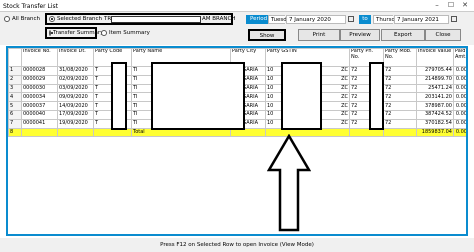 This screenshot has height=252, width=474. What do you see at coordinates (39, 71) in the screenshot?
I see `cell-invoice-no: 0000028` at bounding box center [39, 71].